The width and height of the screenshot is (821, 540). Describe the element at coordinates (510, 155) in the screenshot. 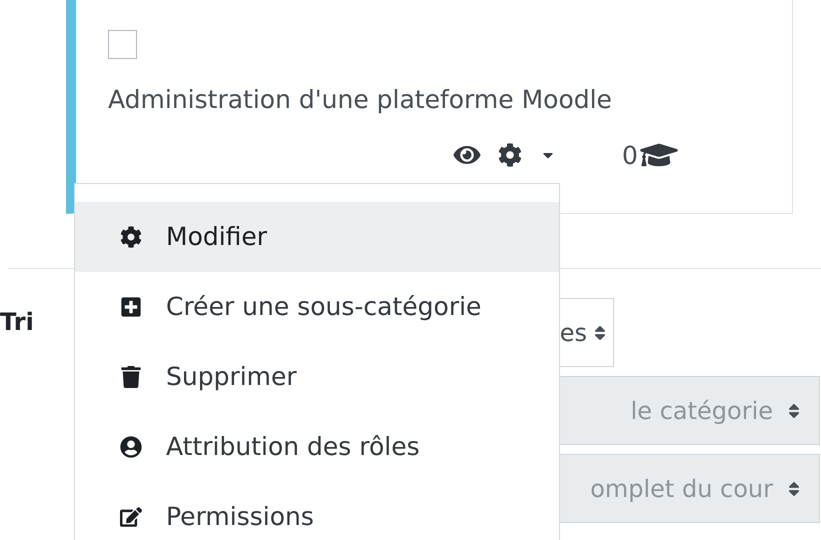

I see `settings-icon` at that location.